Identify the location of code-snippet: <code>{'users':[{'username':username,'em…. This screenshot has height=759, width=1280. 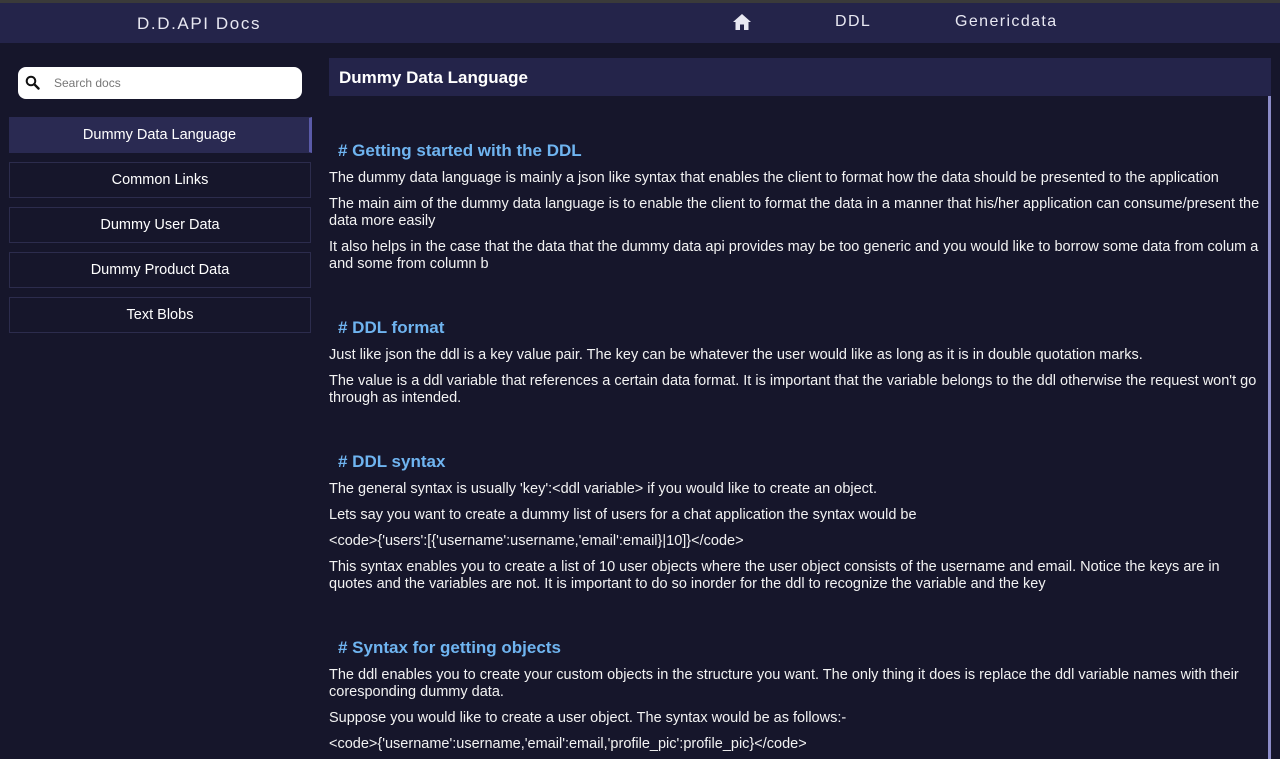
(536, 541).